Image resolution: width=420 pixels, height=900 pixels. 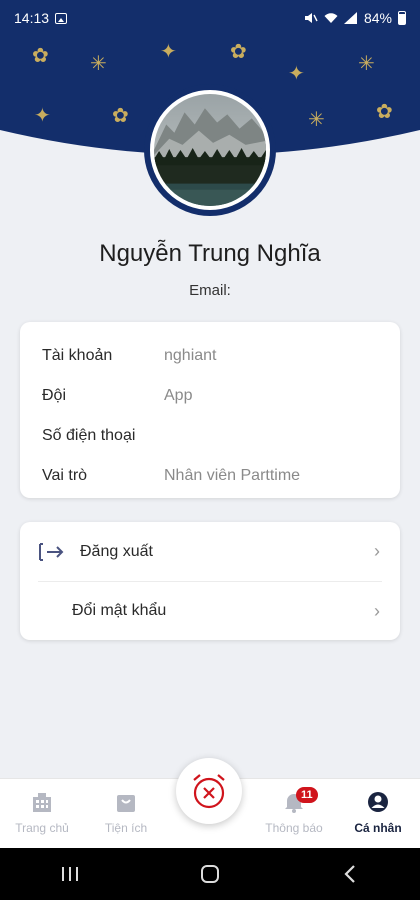 I want to click on info-row-role: Vai trò Nhân viên Parttime, so click(x=210, y=476).